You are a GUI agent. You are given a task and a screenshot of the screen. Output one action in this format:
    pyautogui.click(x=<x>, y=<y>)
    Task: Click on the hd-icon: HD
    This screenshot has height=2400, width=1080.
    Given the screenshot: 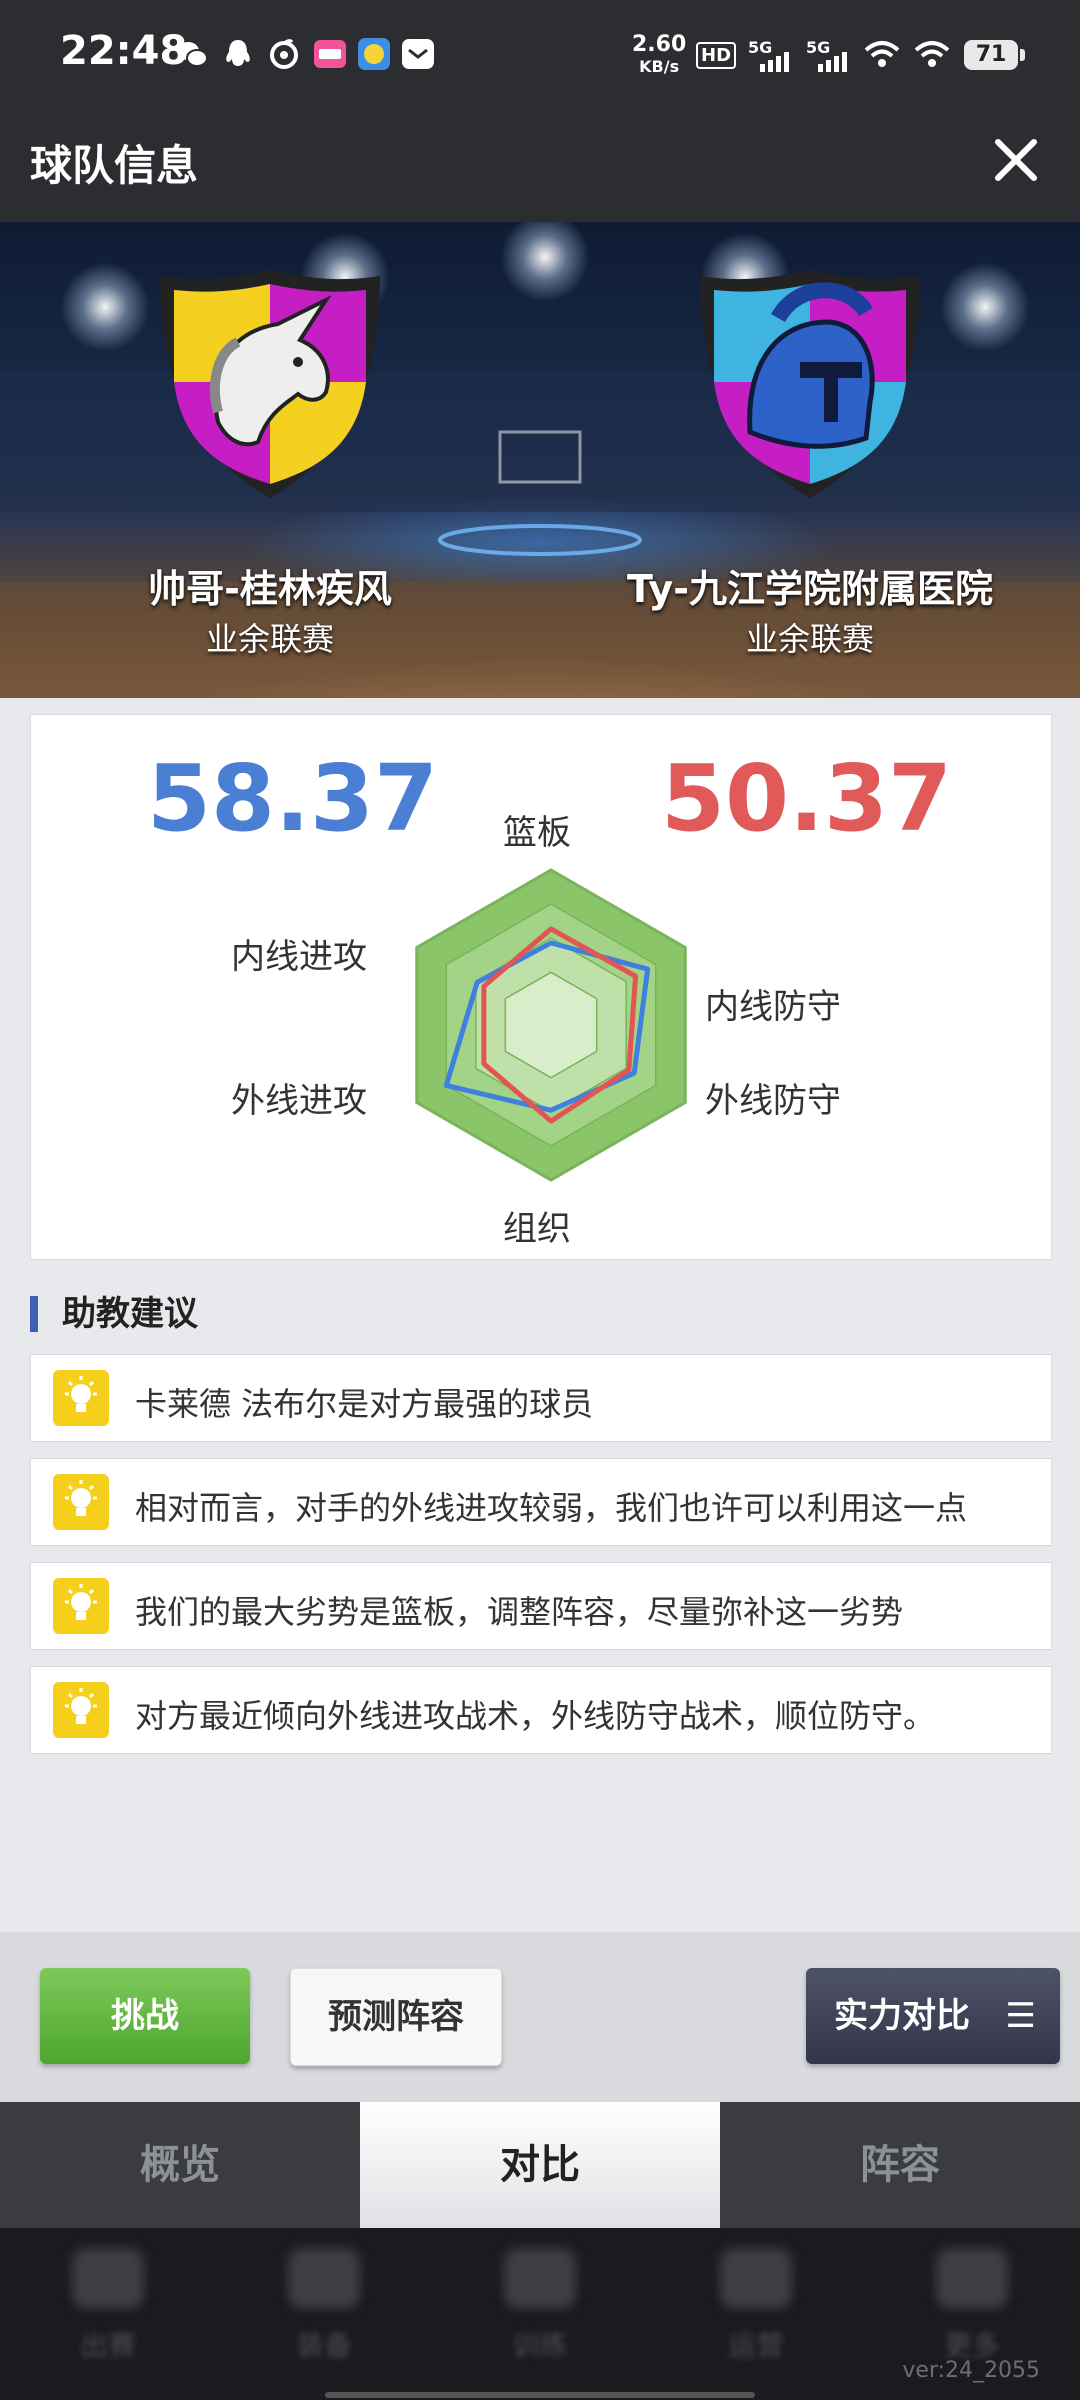 What is the action you would take?
    pyautogui.click(x=716, y=55)
    